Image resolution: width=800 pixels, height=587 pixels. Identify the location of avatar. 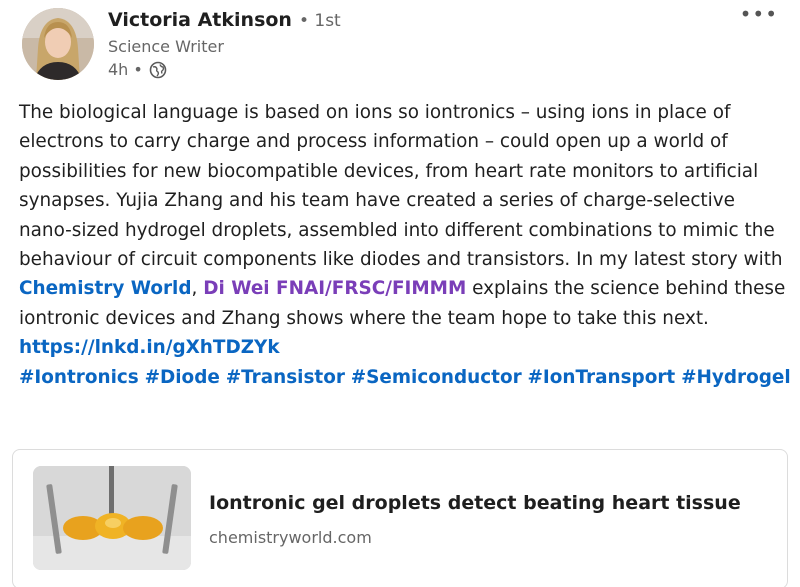
(58, 44).